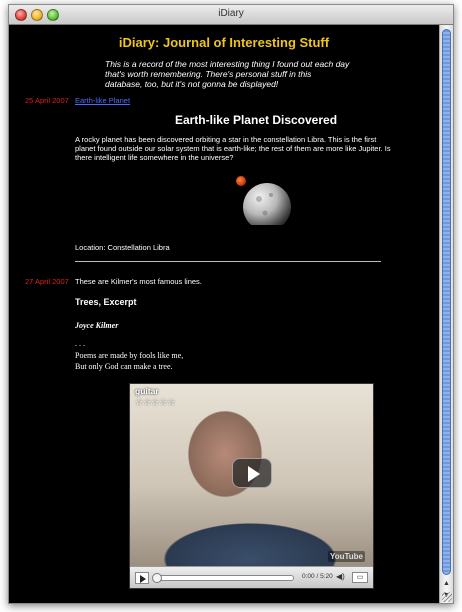 The height and width of the screenshot is (612, 462). Describe the element at coordinates (446, 584) in the screenshot. I see `scroll-up-arrow-icon: ▲` at that location.